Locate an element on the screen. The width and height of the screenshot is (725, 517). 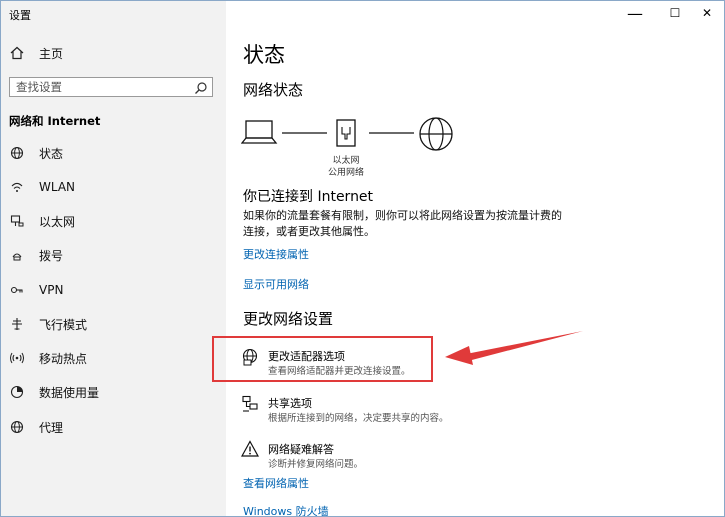
data-usage-icon is located at coordinates (17, 392).